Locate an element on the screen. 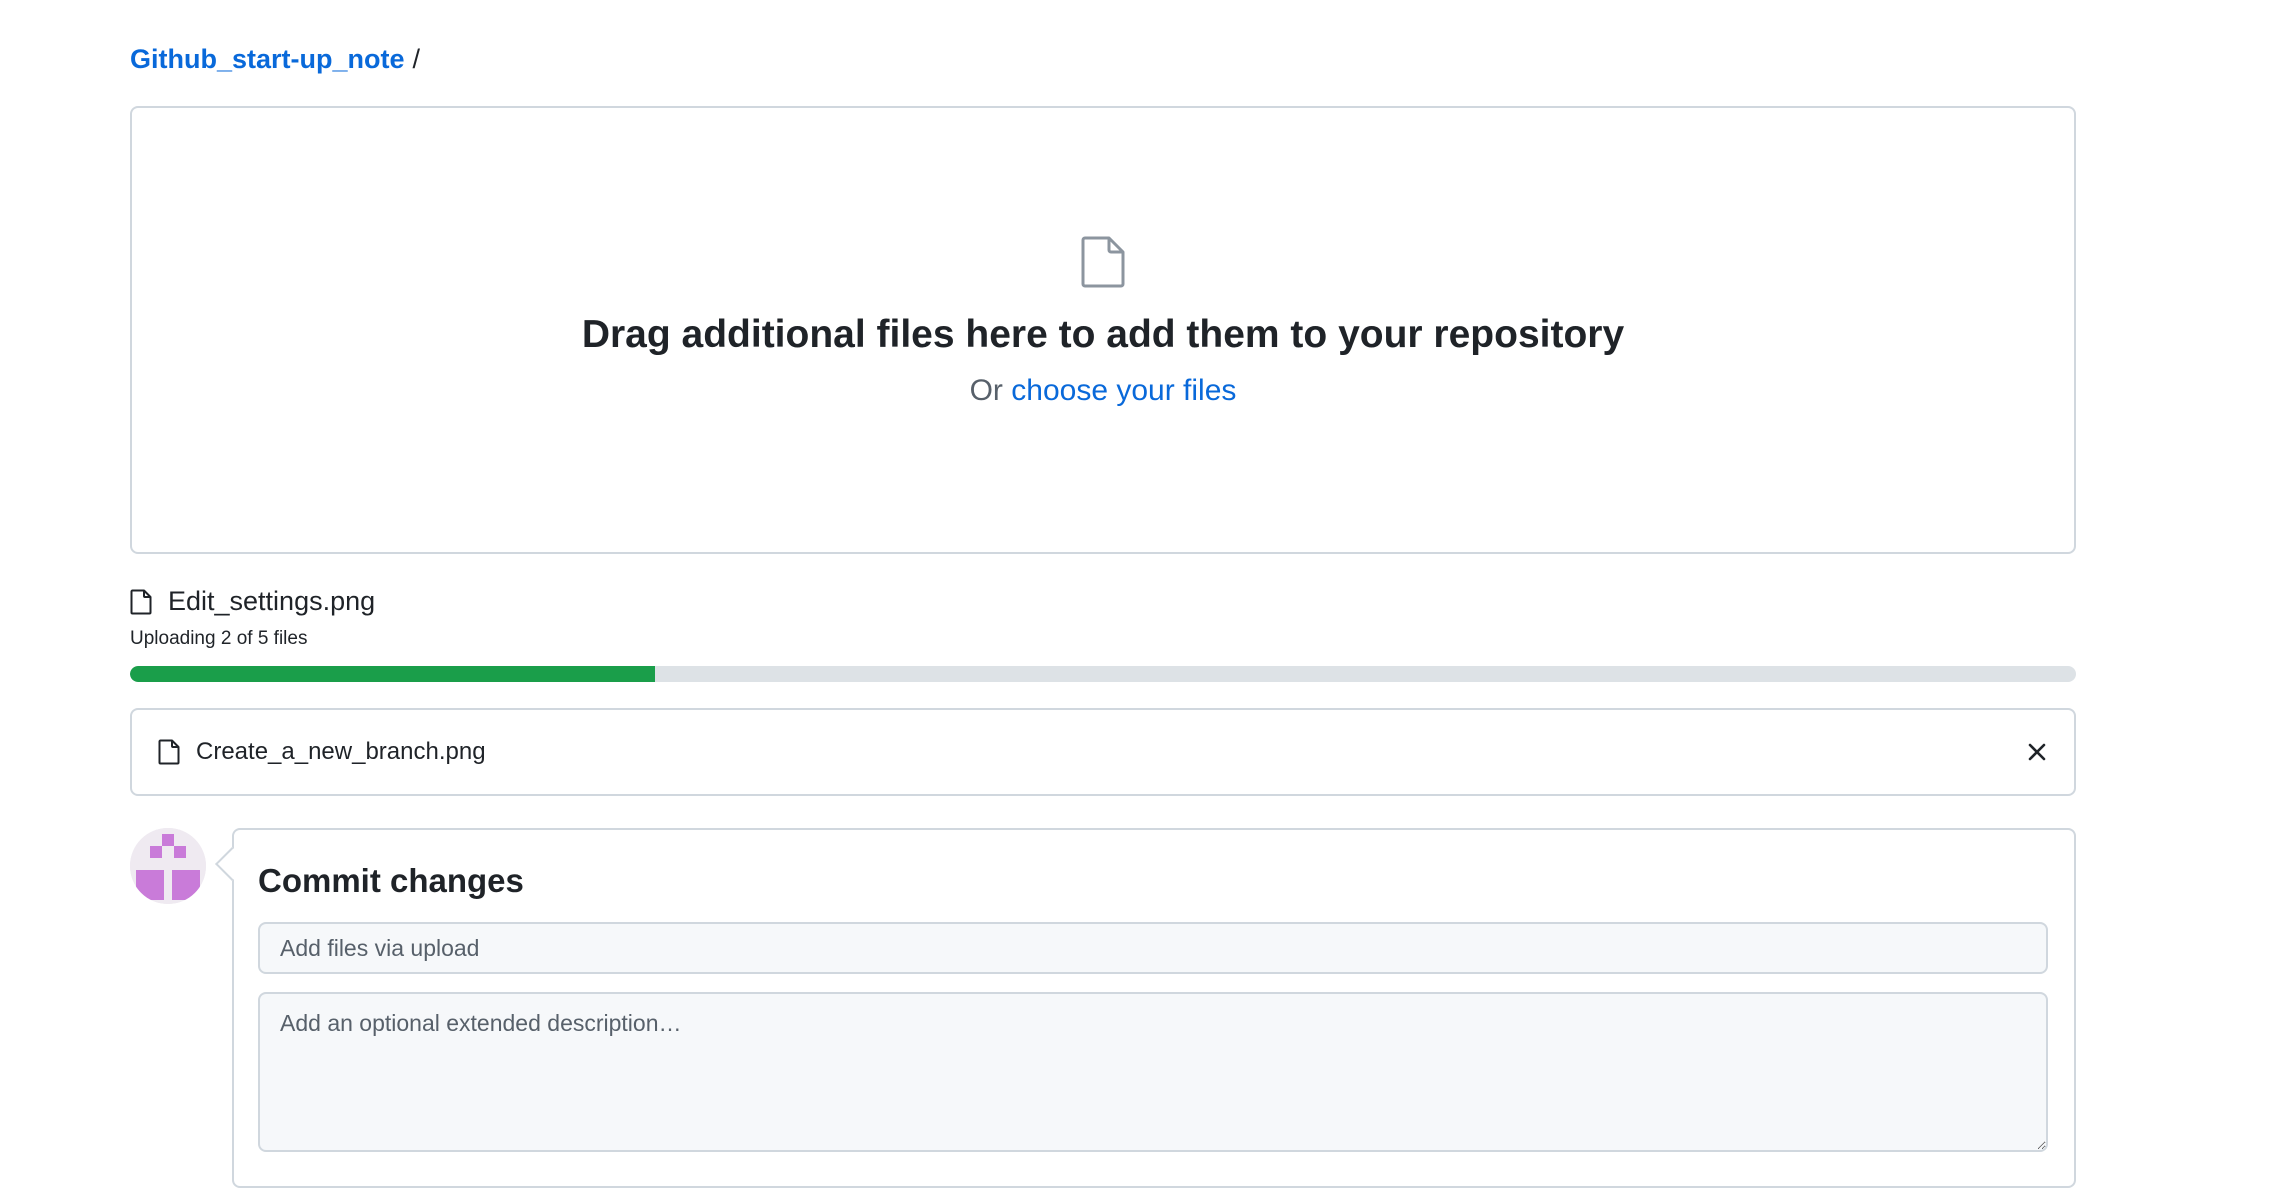 This screenshot has height=1188, width=2276. close-icon is located at coordinates (2037, 752).